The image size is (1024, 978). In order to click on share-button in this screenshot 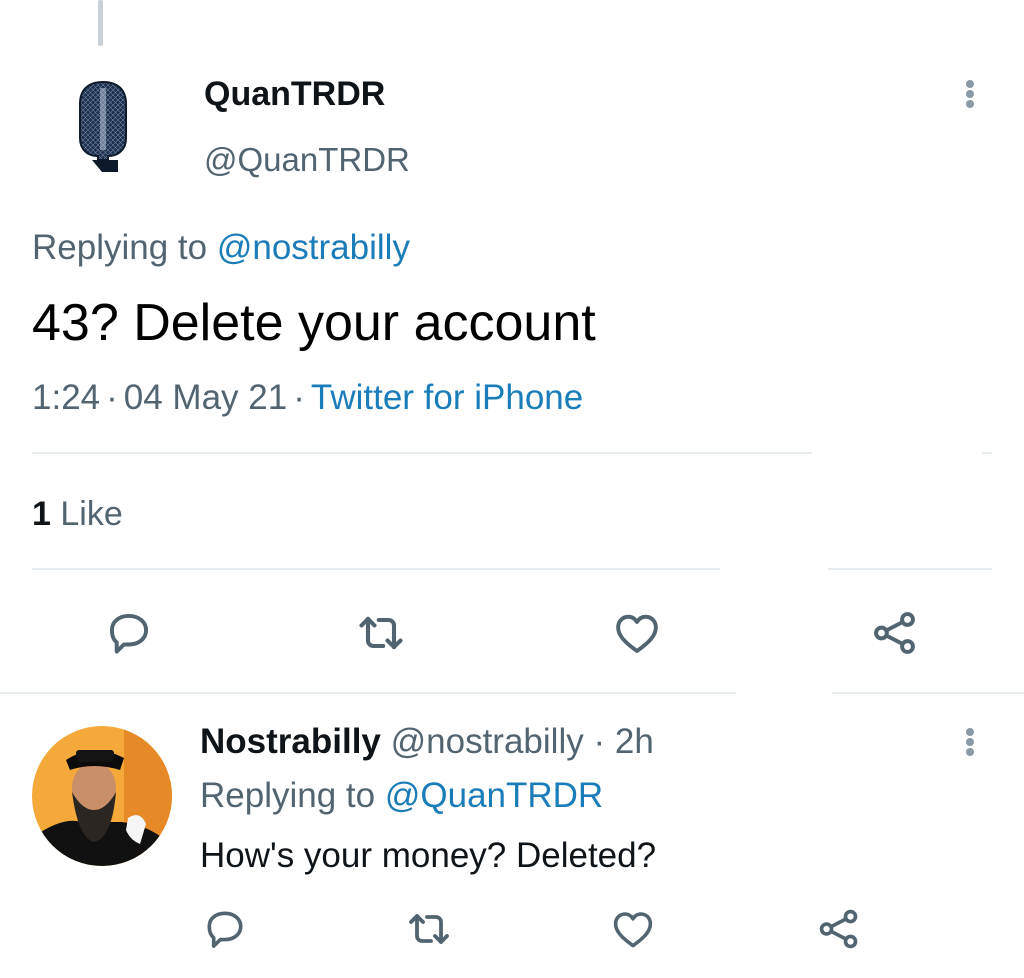, I will do `click(895, 633)`.